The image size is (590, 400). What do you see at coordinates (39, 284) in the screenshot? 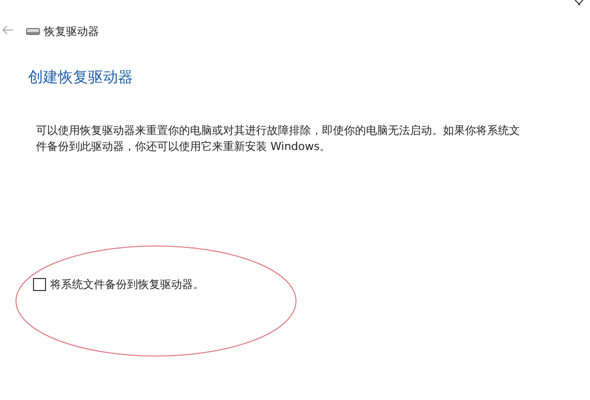
I see `checkbox` at bounding box center [39, 284].